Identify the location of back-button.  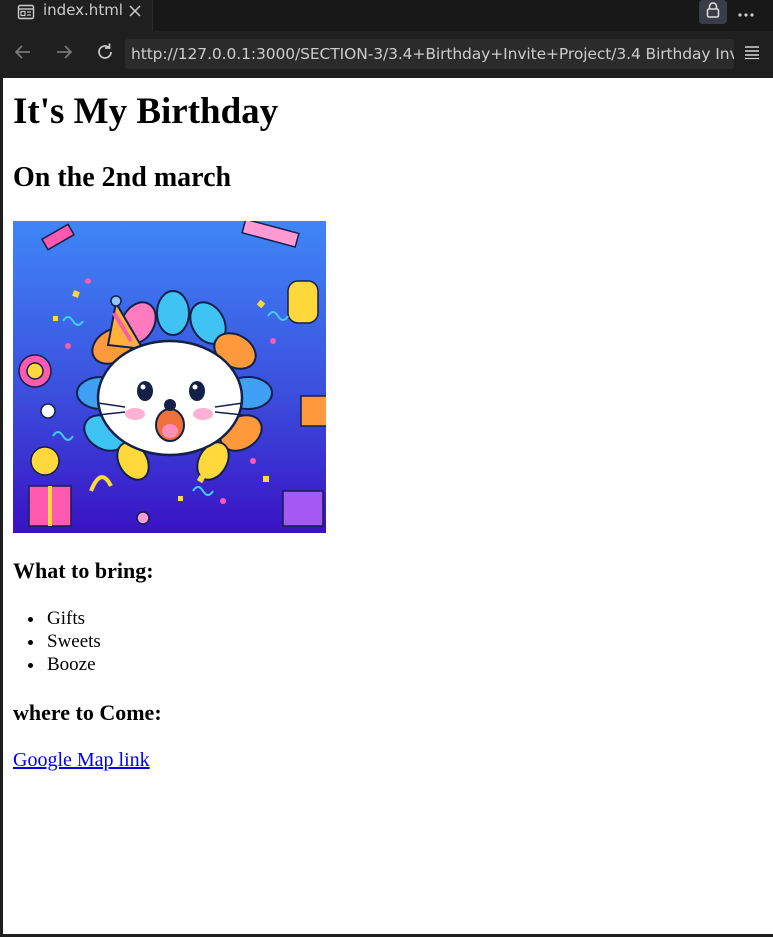
(23, 54).